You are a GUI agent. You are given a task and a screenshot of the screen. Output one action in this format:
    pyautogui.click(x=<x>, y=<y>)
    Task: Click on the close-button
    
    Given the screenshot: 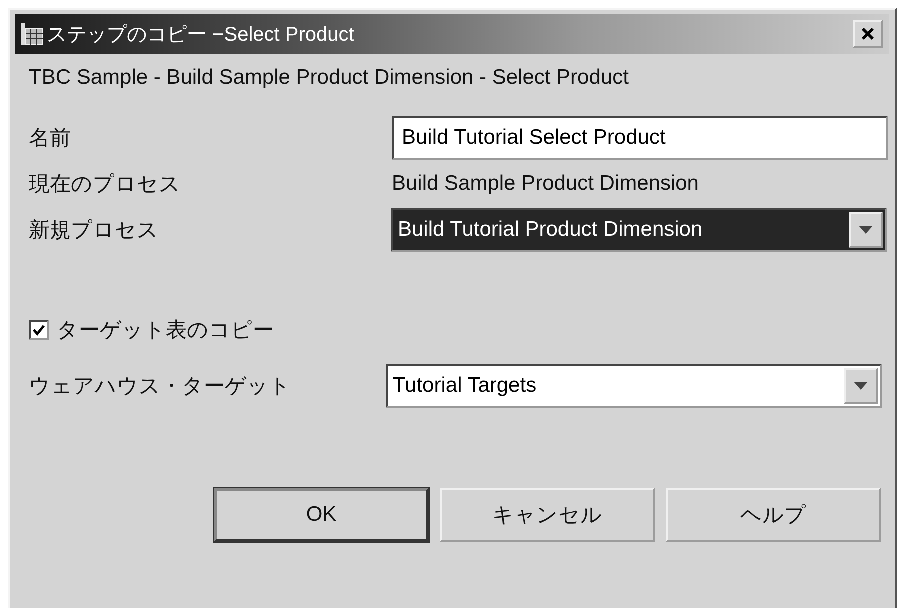 What is the action you would take?
    pyautogui.click(x=868, y=34)
    